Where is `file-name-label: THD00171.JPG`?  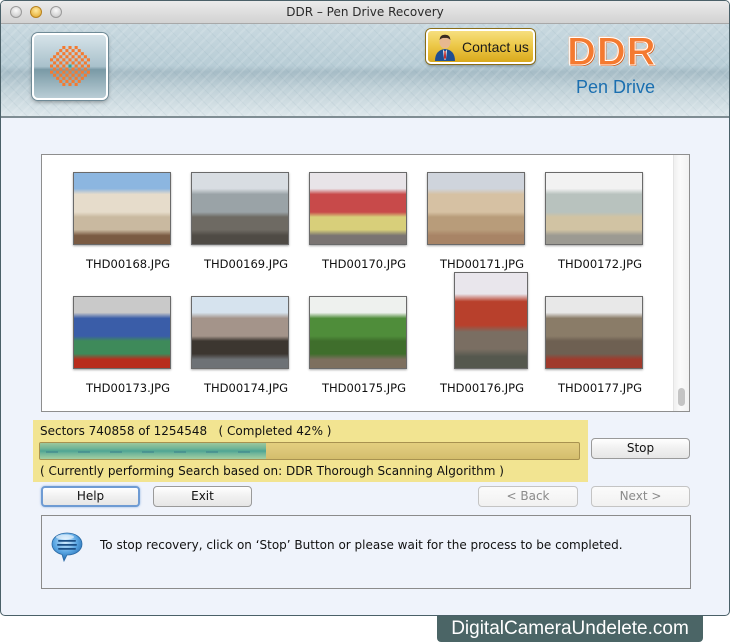 file-name-label: THD00171.JPG is located at coordinates (481, 264).